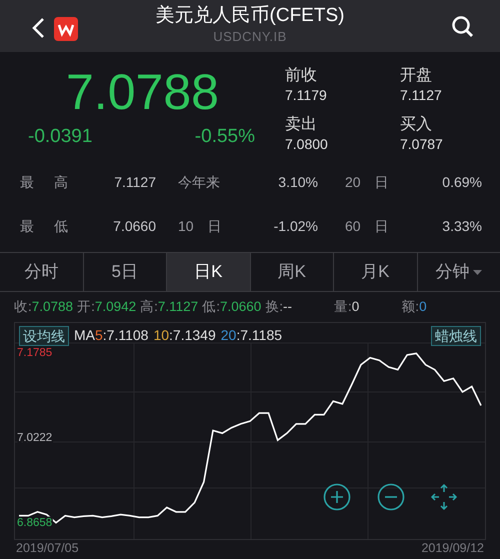 The height and width of the screenshot is (559, 500). What do you see at coordinates (461, 182) in the screenshot?
I see `stat-value: 0.69%` at bounding box center [461, 182].